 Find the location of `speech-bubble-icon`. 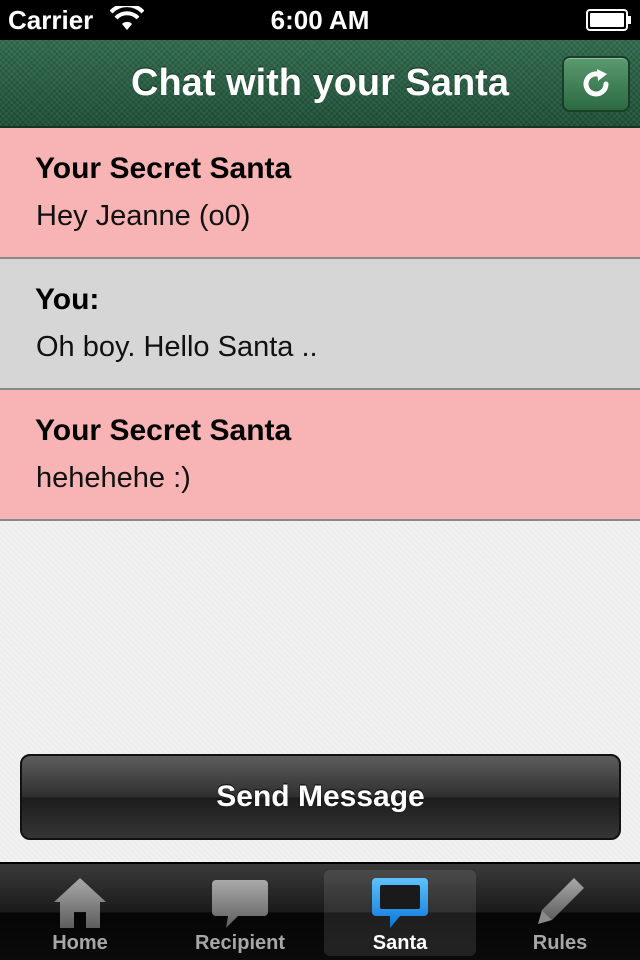

speech-bubble-icon is located at coordinates (240, 904).